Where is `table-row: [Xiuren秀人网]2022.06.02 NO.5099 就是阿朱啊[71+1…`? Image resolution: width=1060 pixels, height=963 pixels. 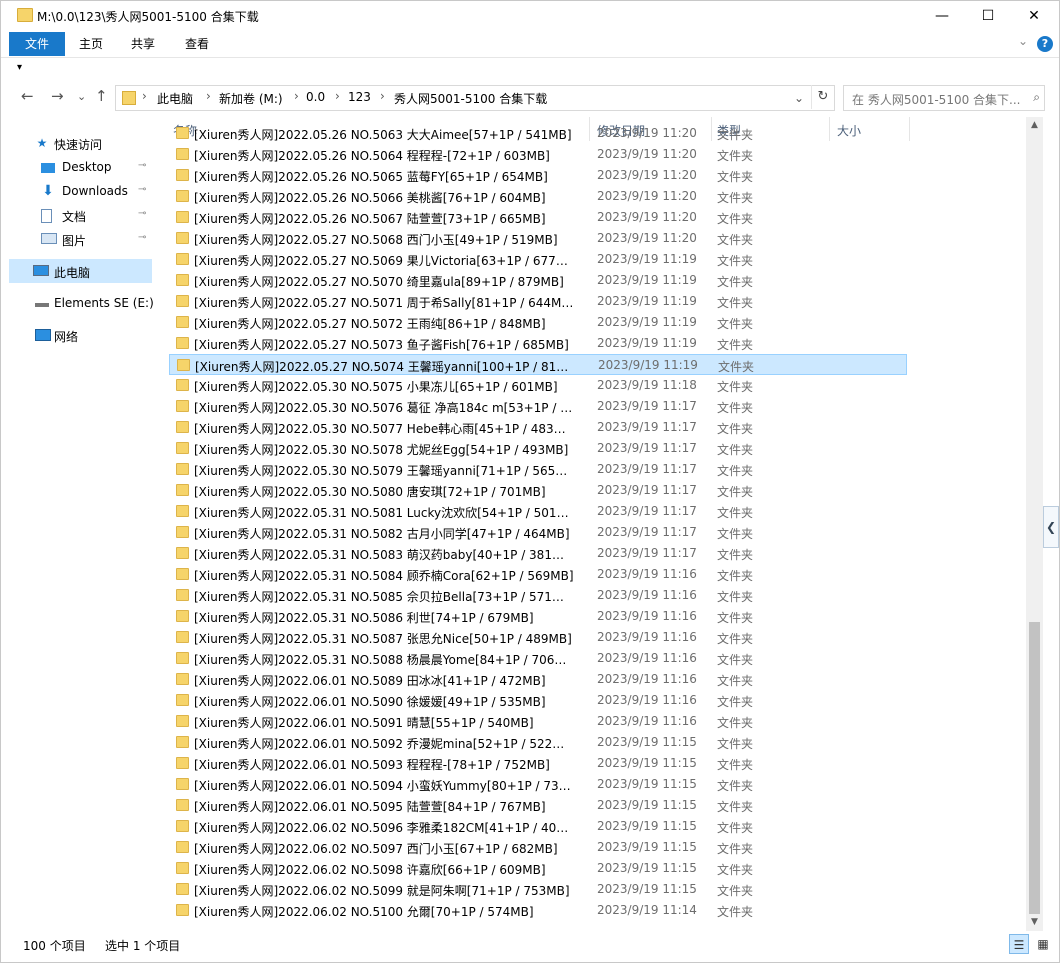 table-row: [Xiuren秀人网]2022.06.02 NO.5099 就是阿朱啊[71+1… is located at coordinates (538, 889).